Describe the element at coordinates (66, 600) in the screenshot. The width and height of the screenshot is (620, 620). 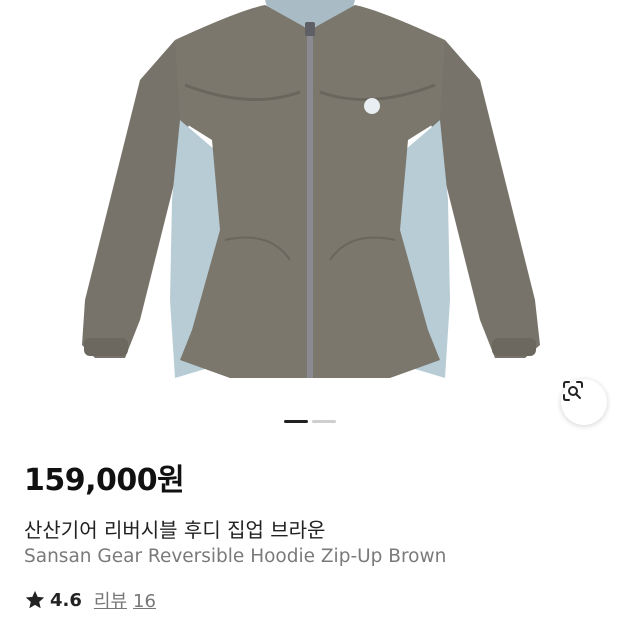
I see `rating-value: 4.6` at that location.